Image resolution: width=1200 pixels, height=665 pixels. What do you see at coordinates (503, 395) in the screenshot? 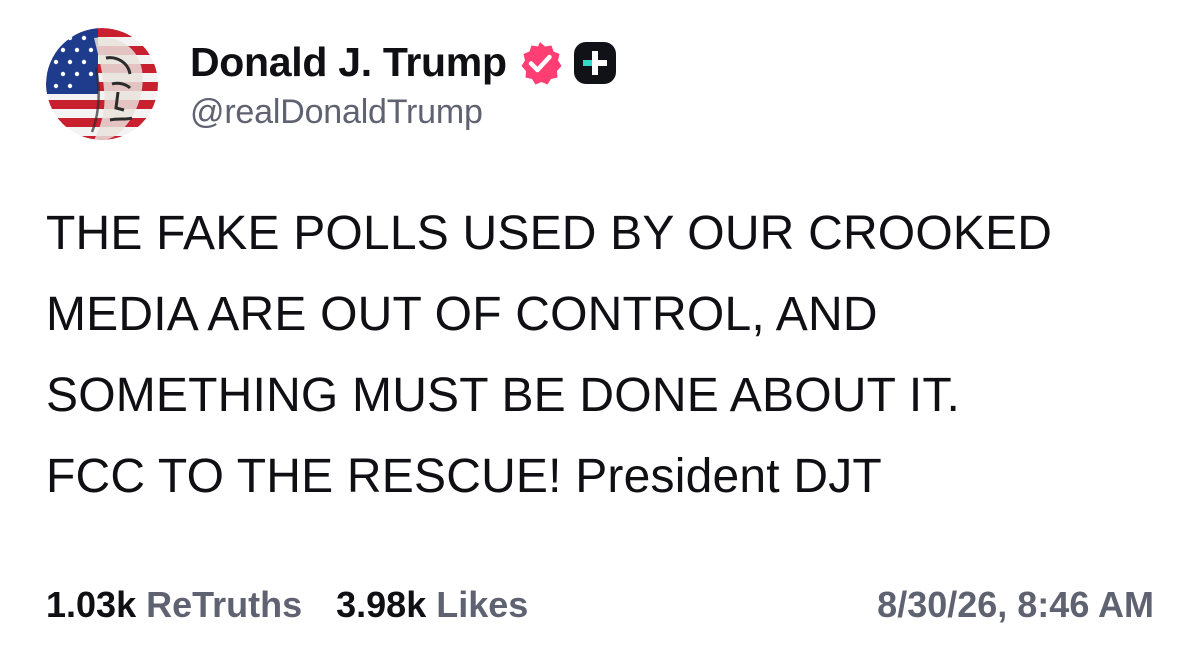
I see `post-text-line: SOMETHING MUST BE DONE ABOUT IT.` at bounding box center [503, 395].